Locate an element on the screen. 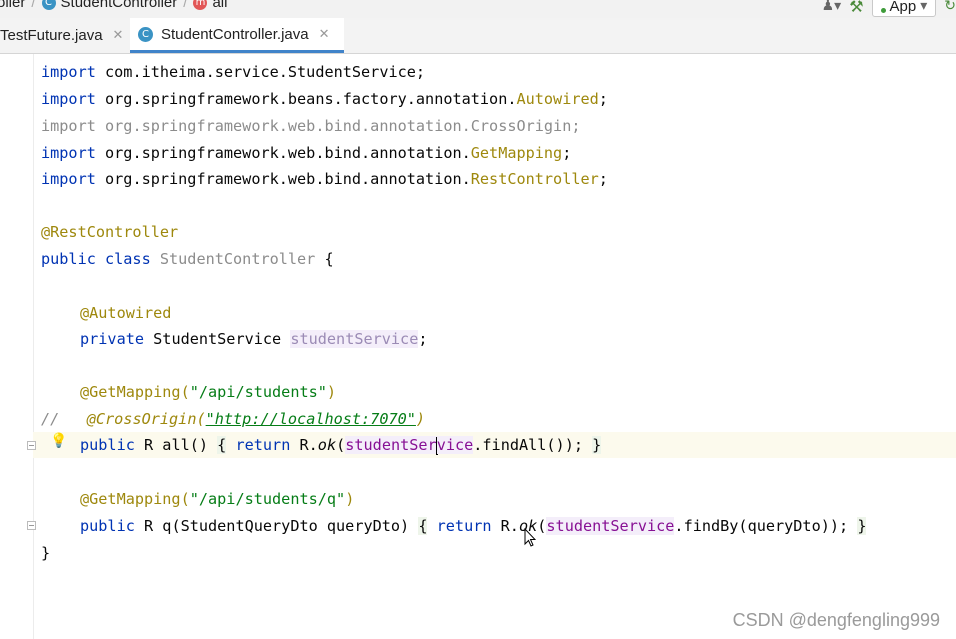 The height and width of the screenshot is (639, 956). tab-studentcontroller: C StudentController.java ✕ is located at coordinates (237, 35).